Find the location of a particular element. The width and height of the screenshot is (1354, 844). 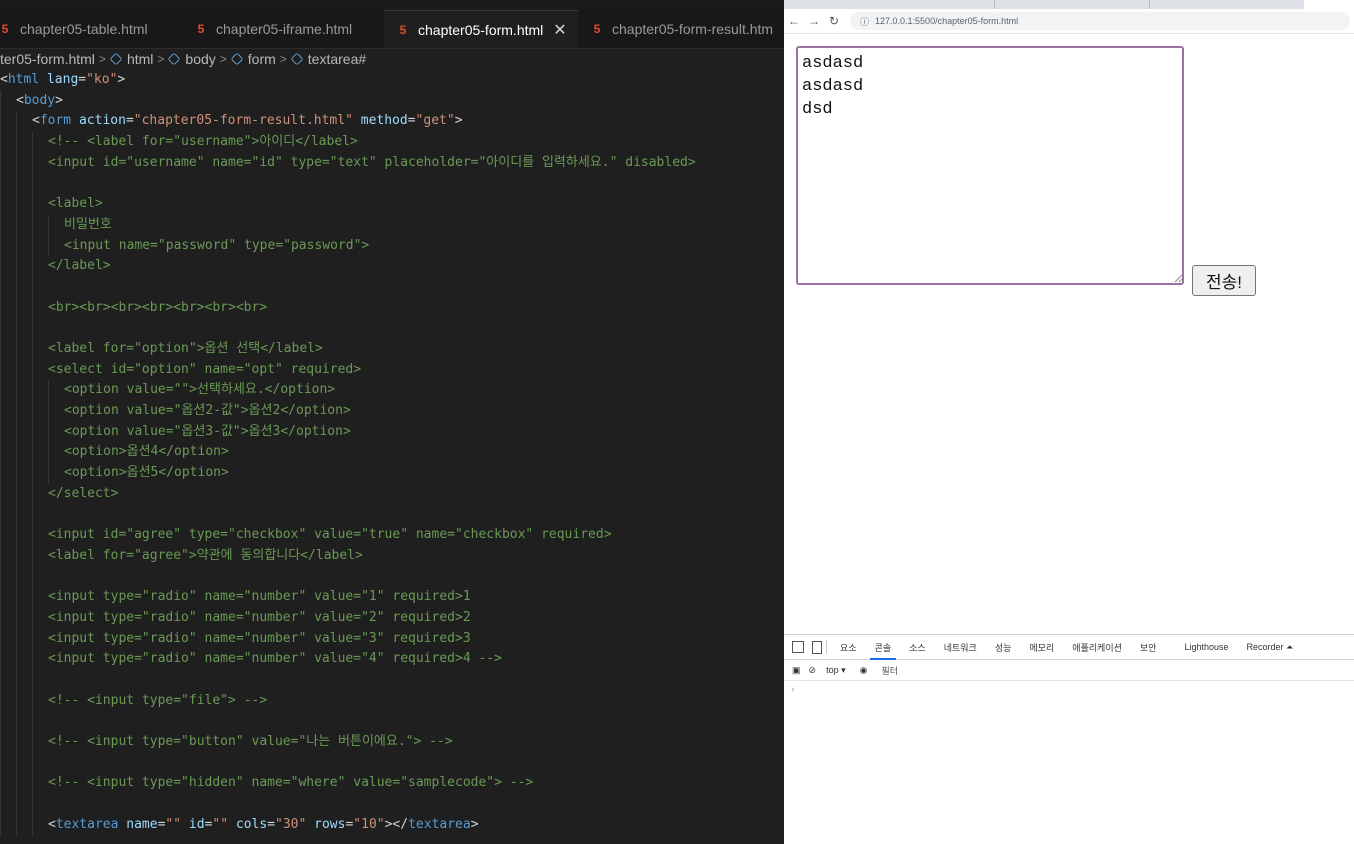

resize-grip-icon is located at coordinates (1178, 278).